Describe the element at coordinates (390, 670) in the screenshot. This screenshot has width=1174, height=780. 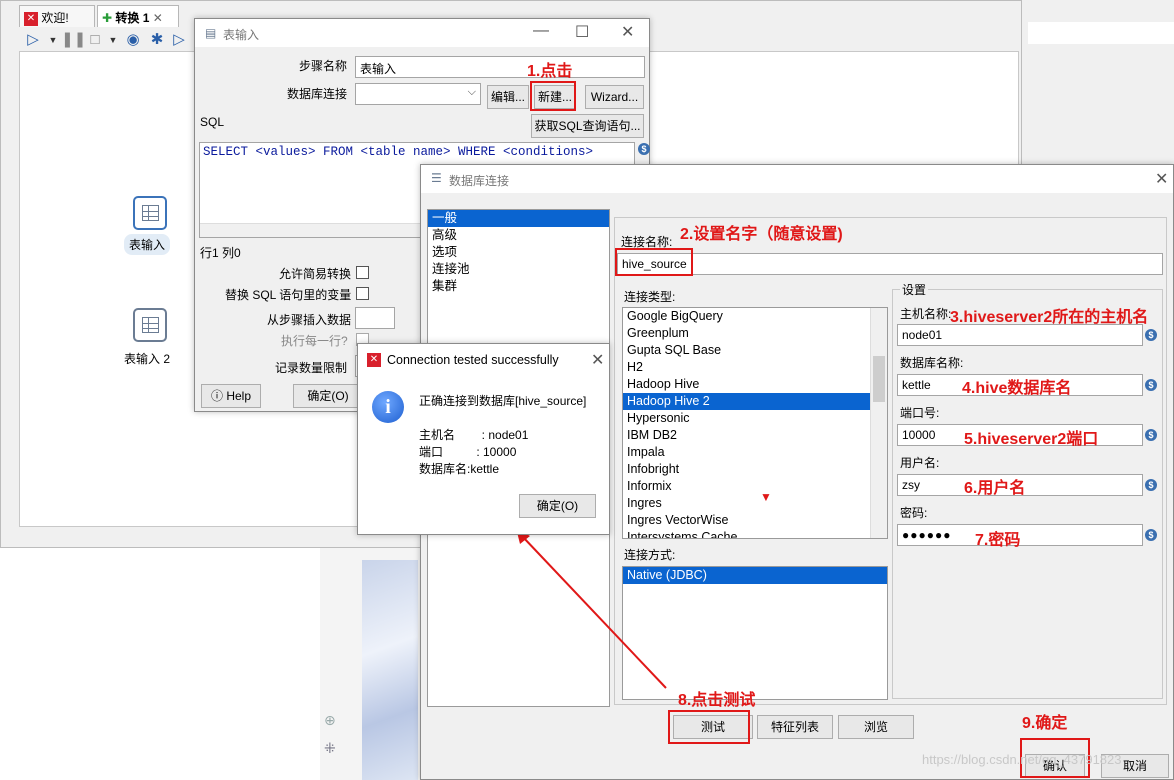
I see `background-image` at that location.